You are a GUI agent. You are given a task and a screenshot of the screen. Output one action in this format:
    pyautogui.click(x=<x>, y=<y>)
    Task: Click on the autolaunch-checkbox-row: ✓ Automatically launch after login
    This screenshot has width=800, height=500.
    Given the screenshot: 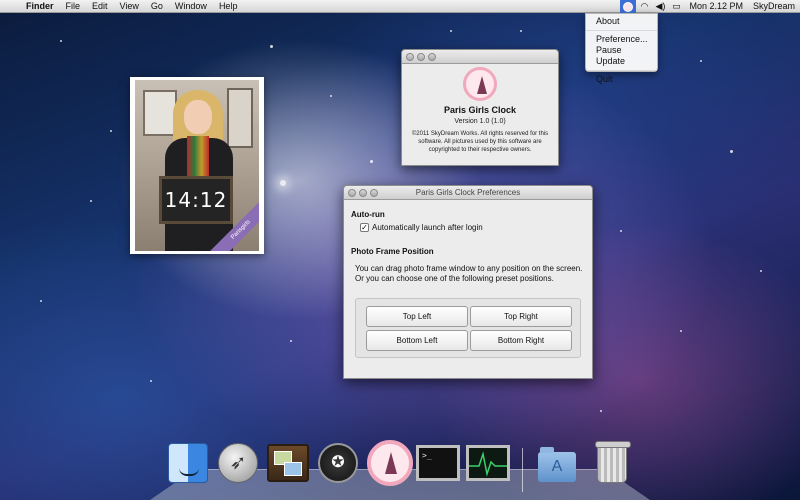 What is the action you would take?
    pyautogui.click(x=421, y=227)
    